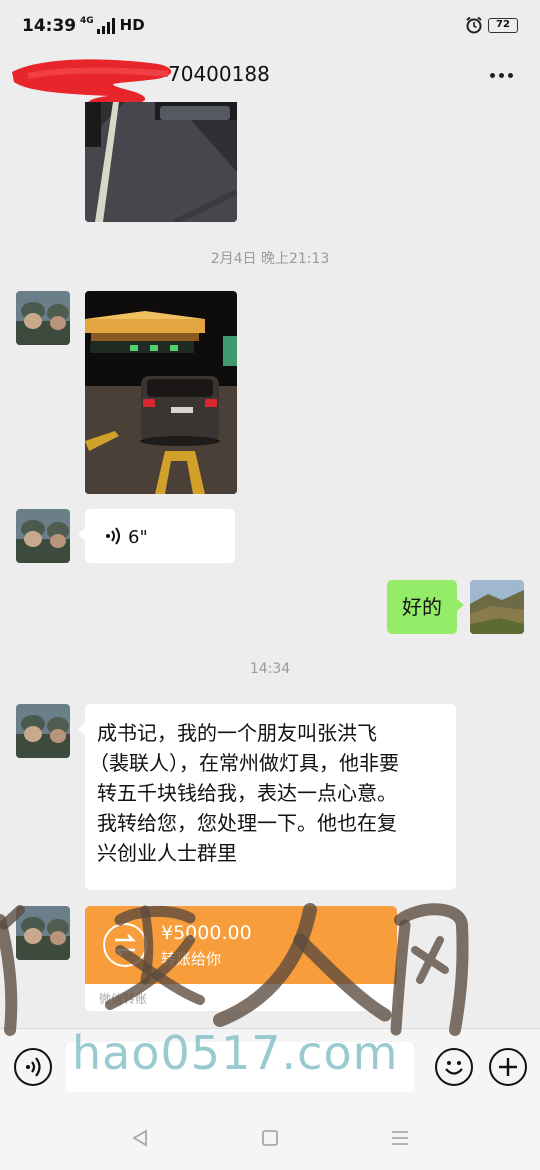 This screenshot has width=540, height=1170. I want to click on system-nav-bar, so click(270, 1139).